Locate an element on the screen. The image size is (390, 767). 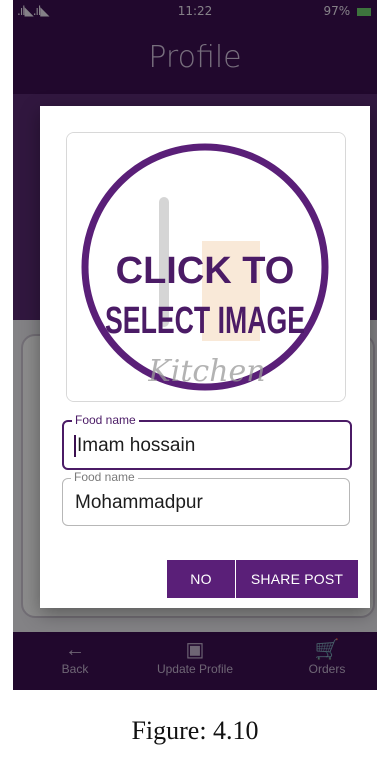
share-post-button: SHARE POST is located at coordinates (297, 579).